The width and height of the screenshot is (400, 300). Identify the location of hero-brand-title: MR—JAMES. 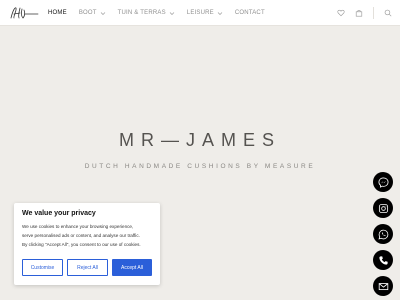
(199, 140).